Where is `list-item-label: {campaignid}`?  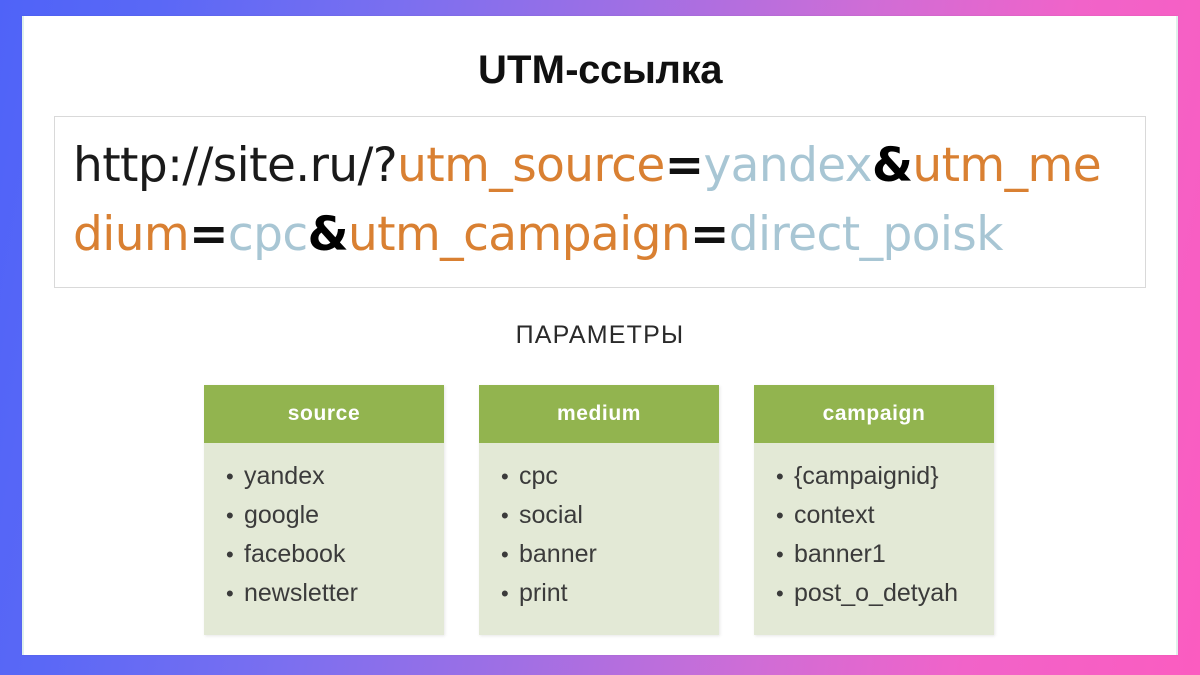 list-item-label: {campaignid} is located at coordinates (866, 476).